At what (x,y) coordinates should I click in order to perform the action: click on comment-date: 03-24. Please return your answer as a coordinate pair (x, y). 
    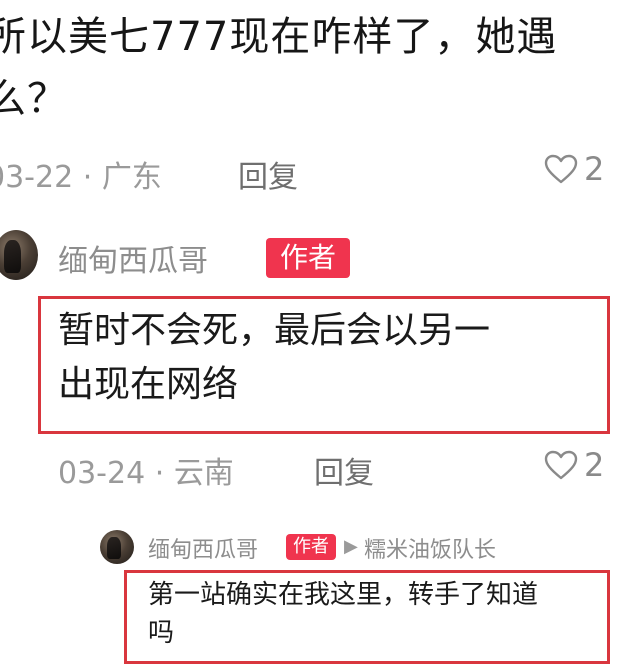
    Looking at the image, I should click on (102, 473).